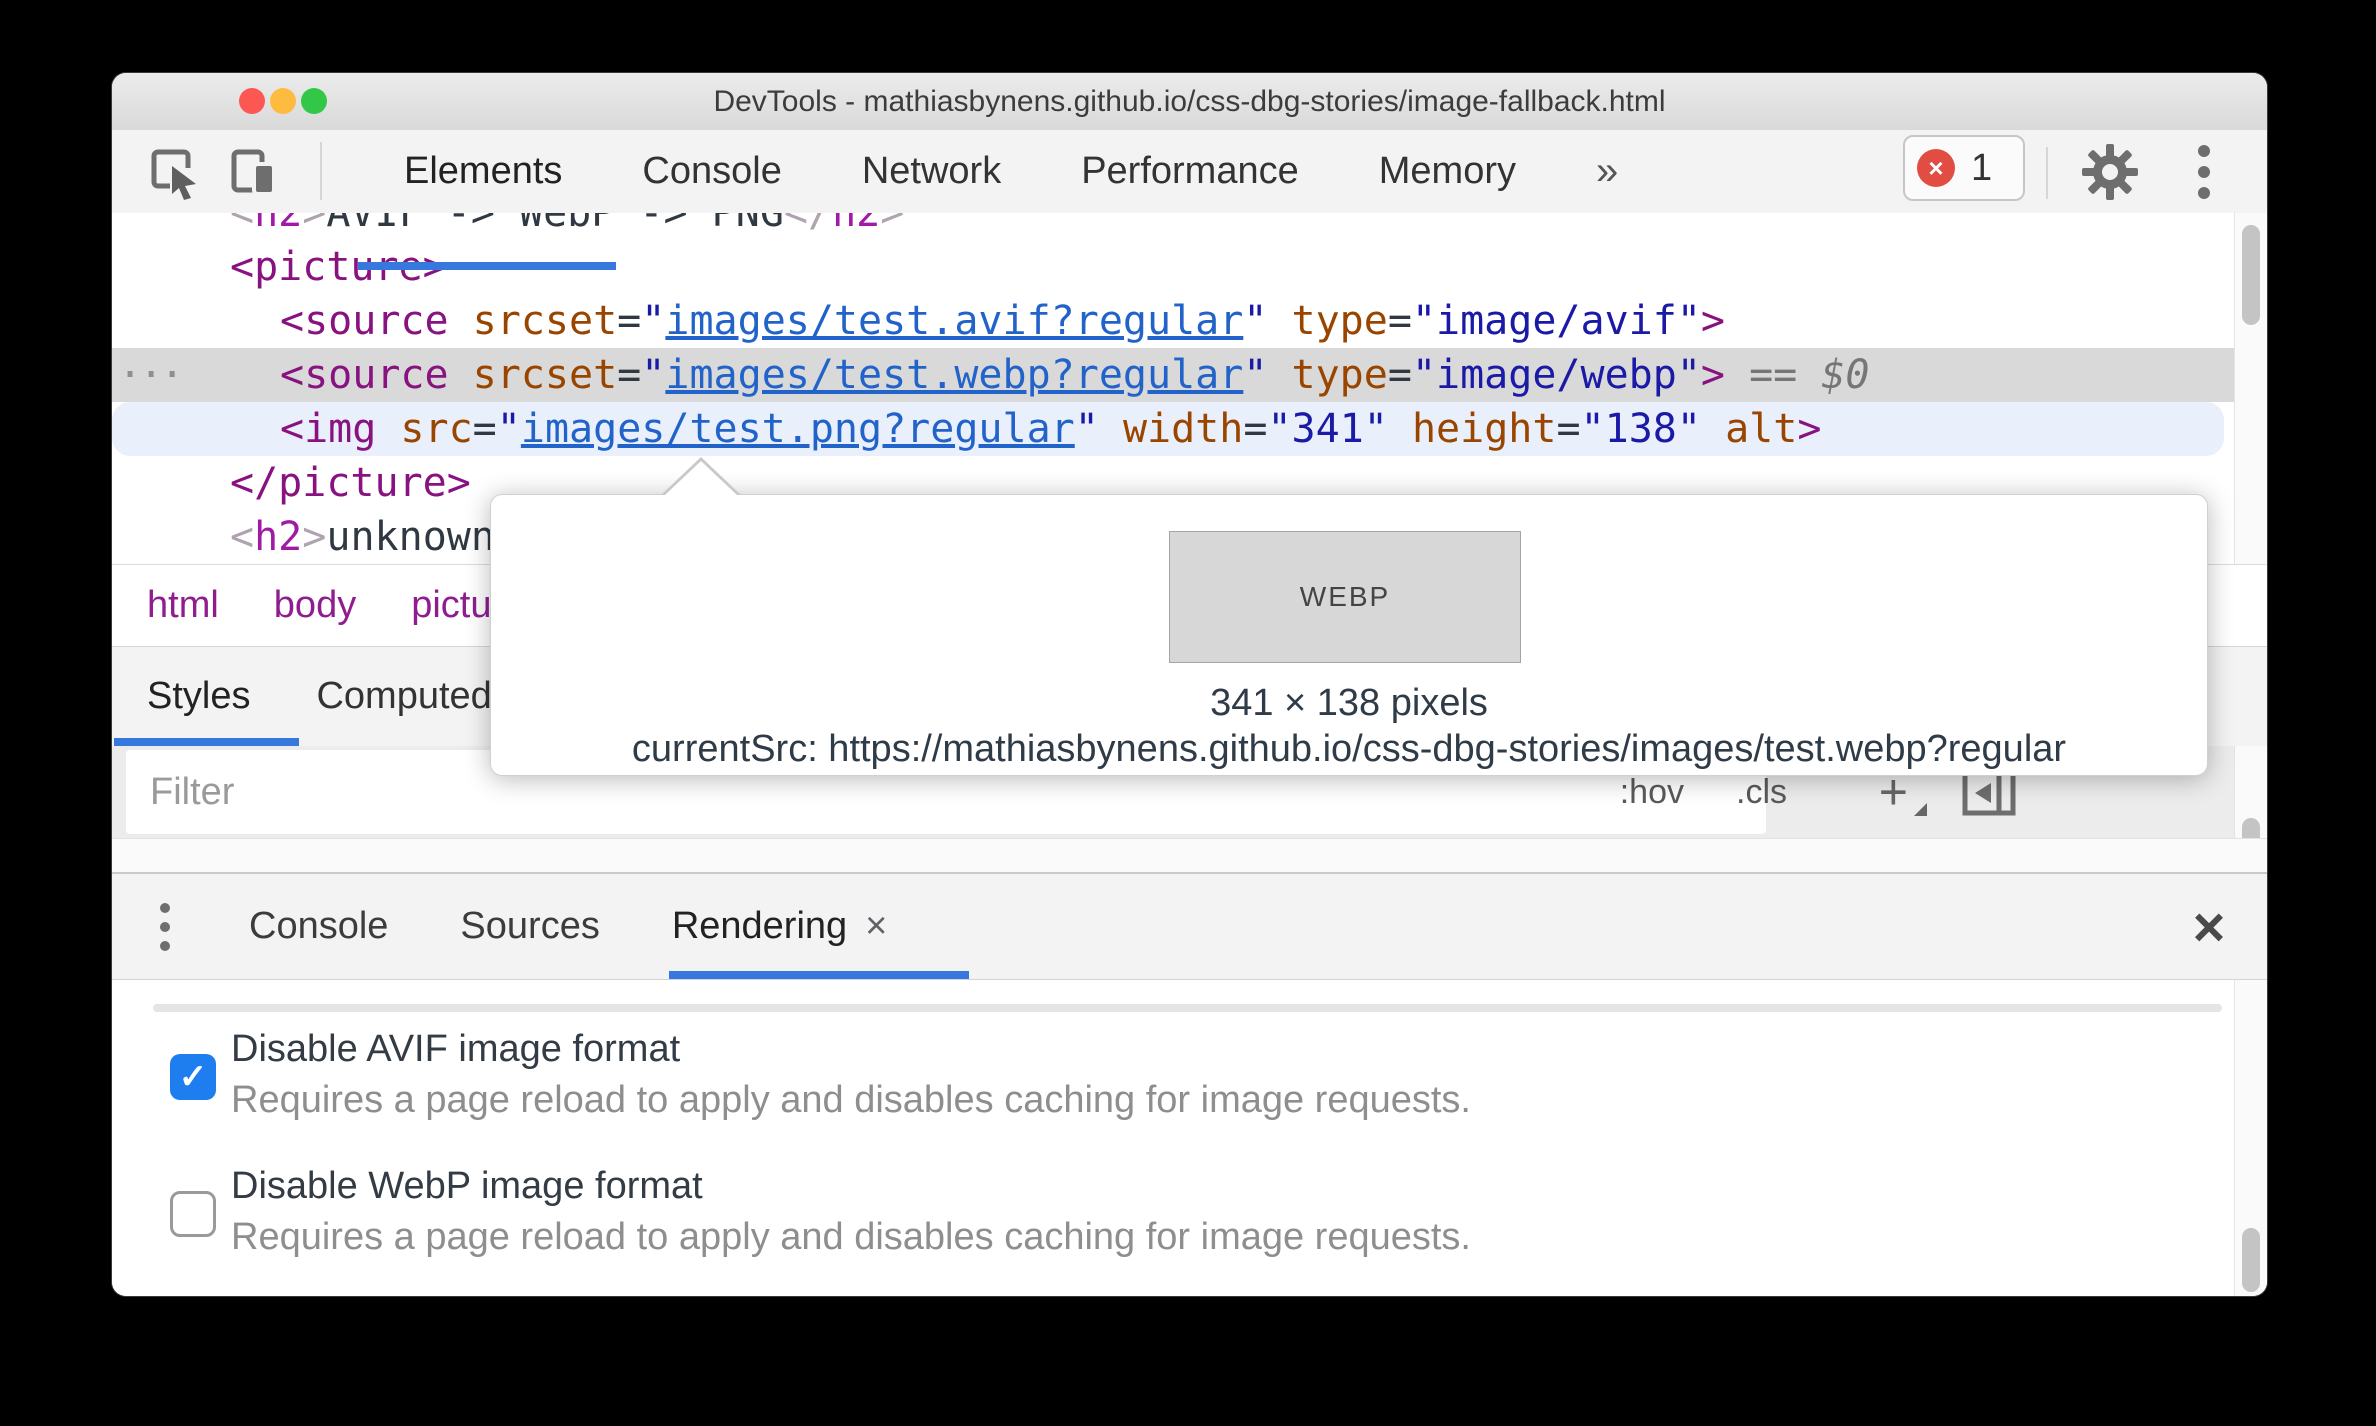 The width and height of the screenshot is (2376, 1426). Describe the element at coordinates (1761, 792) in the screenshot. I see `toggle-classes-button: .cls` at that location.